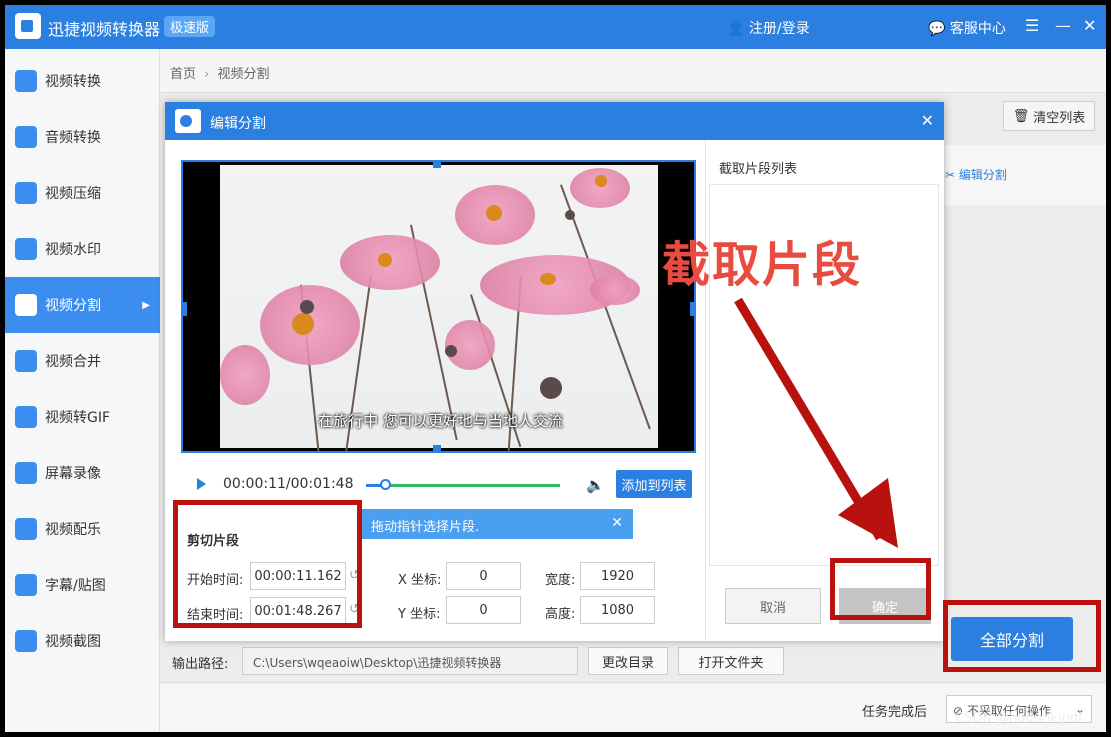  What do you see at coordinates (1019, 718) in the screenshot?
I see `watermark: CSDN @hudunkjpdf` at bounding box center [1019, 718].